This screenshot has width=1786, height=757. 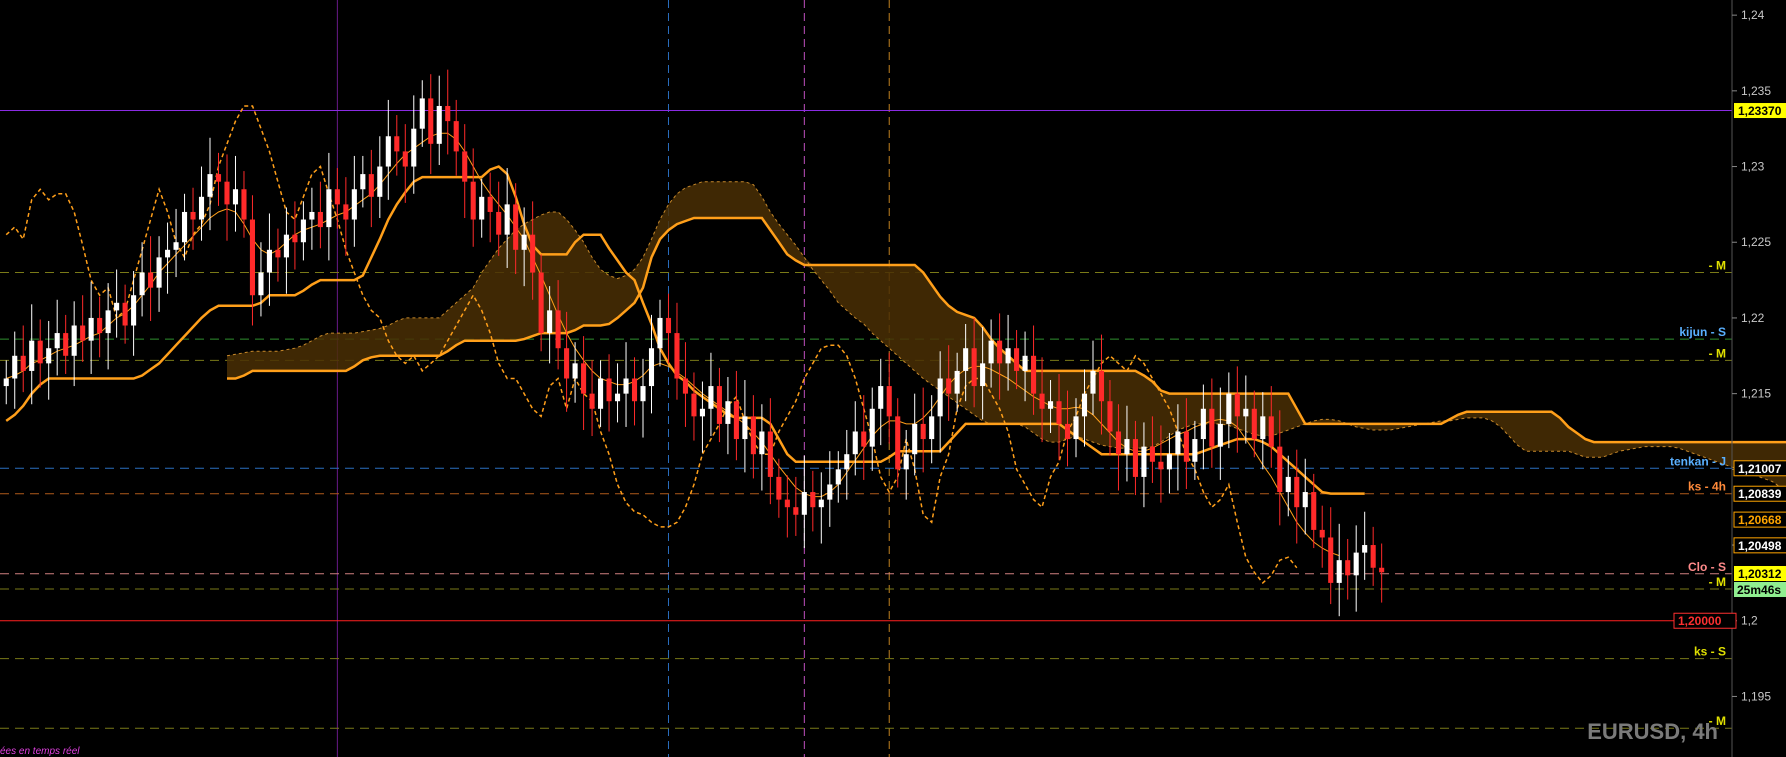 I want to click on level-label: kijun - S, so click(x=1702, y=332).